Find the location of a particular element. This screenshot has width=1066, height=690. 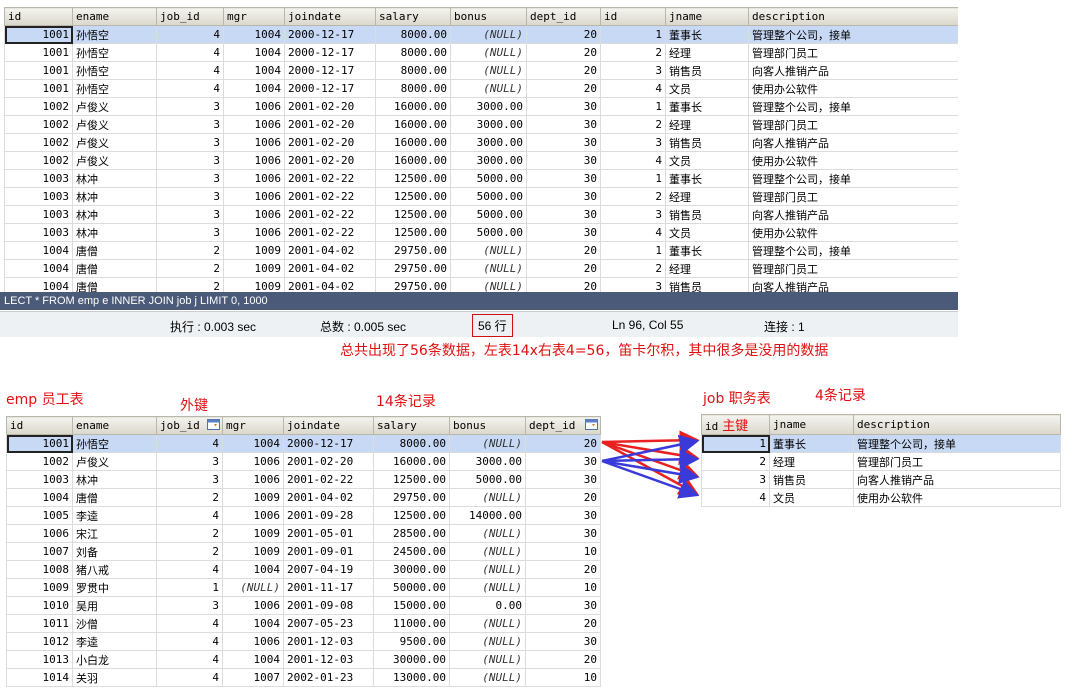

cell-joindate: 2001-11-17 is located at coordinates (328, 587).